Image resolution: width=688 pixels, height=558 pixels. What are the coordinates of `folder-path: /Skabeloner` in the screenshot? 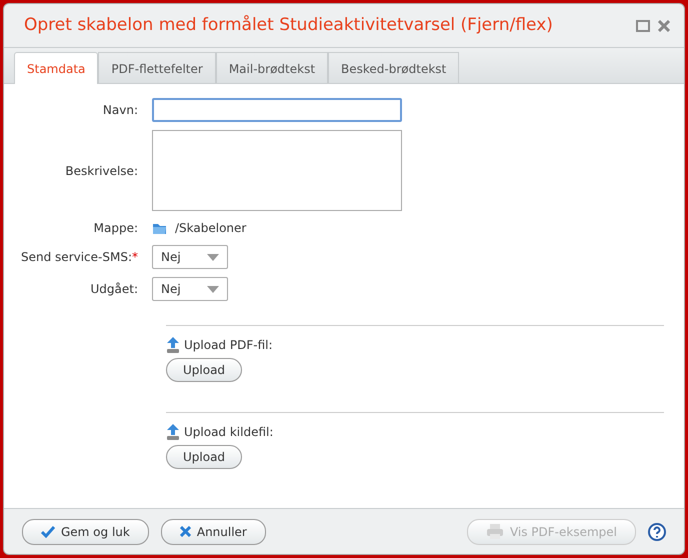 It's located at (210, 228).